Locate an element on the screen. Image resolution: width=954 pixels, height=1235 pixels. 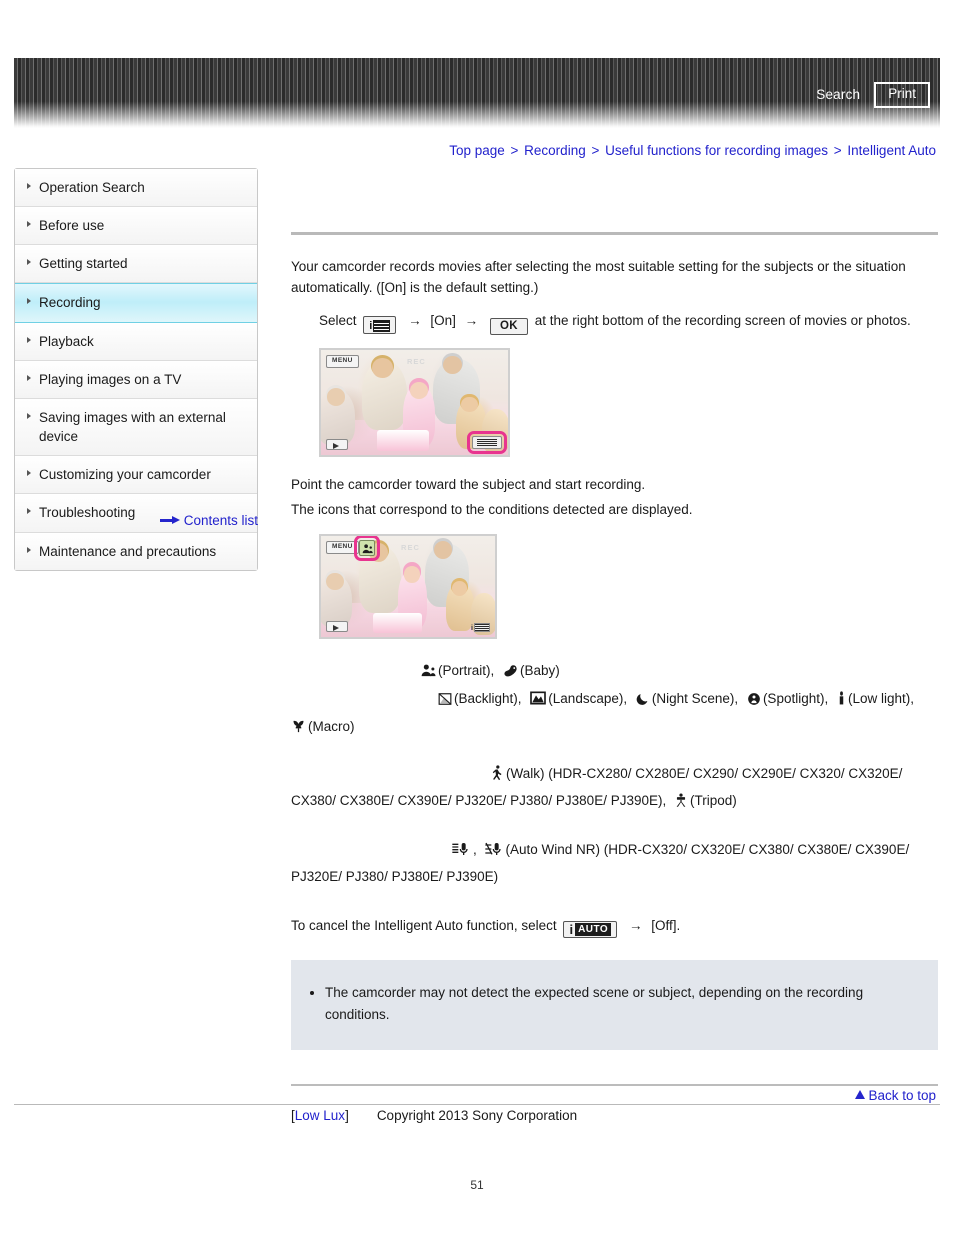
sidebar-item-label: Recording is located at coordinates (70, 303).